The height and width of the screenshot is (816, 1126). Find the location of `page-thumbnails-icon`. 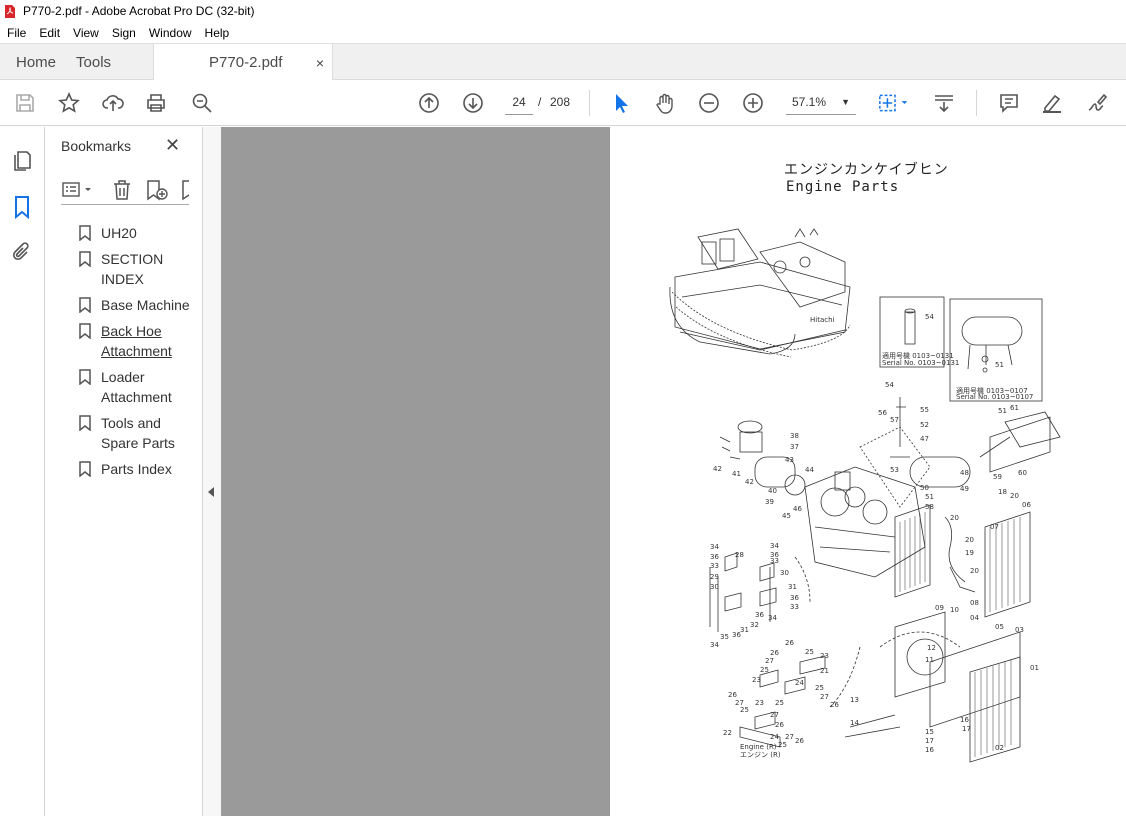

page-thumbnails-icon is located at coordinates (22, 161).